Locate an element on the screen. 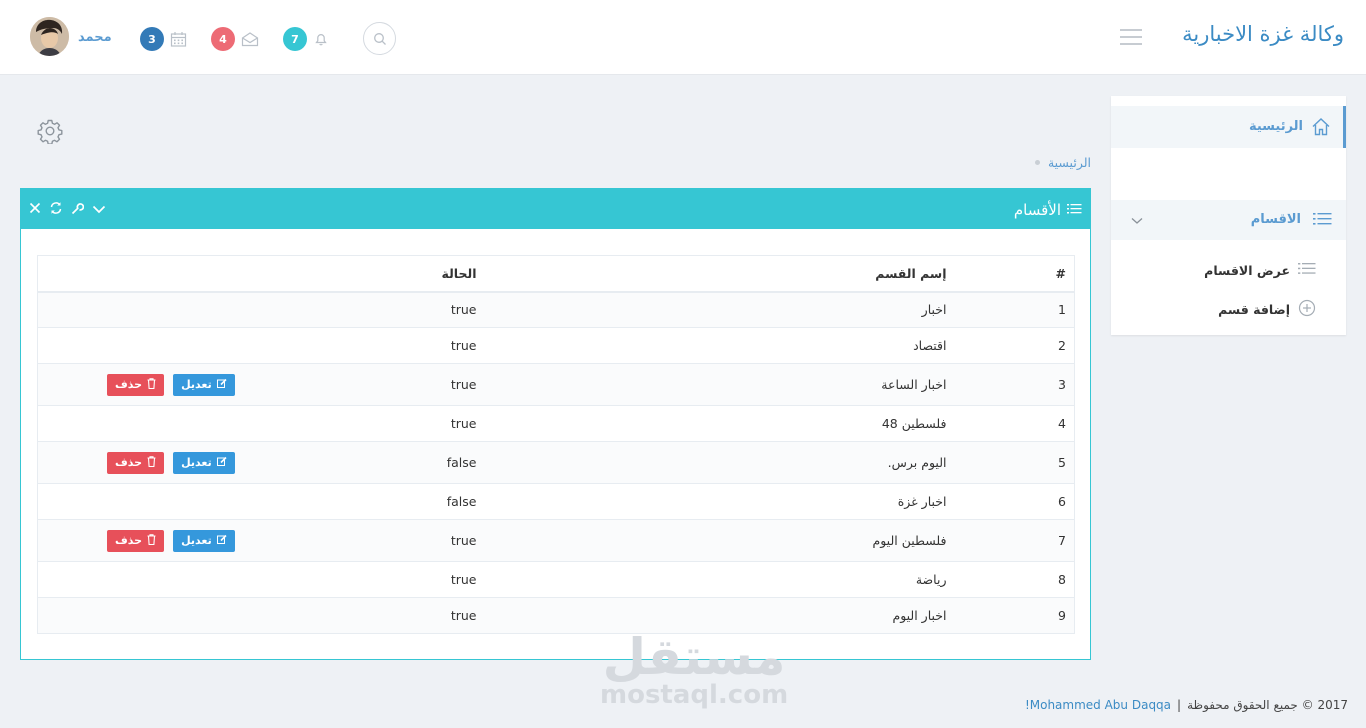 The image size is (1366, 728). column-header-actions is located at coordinates (235, 274).